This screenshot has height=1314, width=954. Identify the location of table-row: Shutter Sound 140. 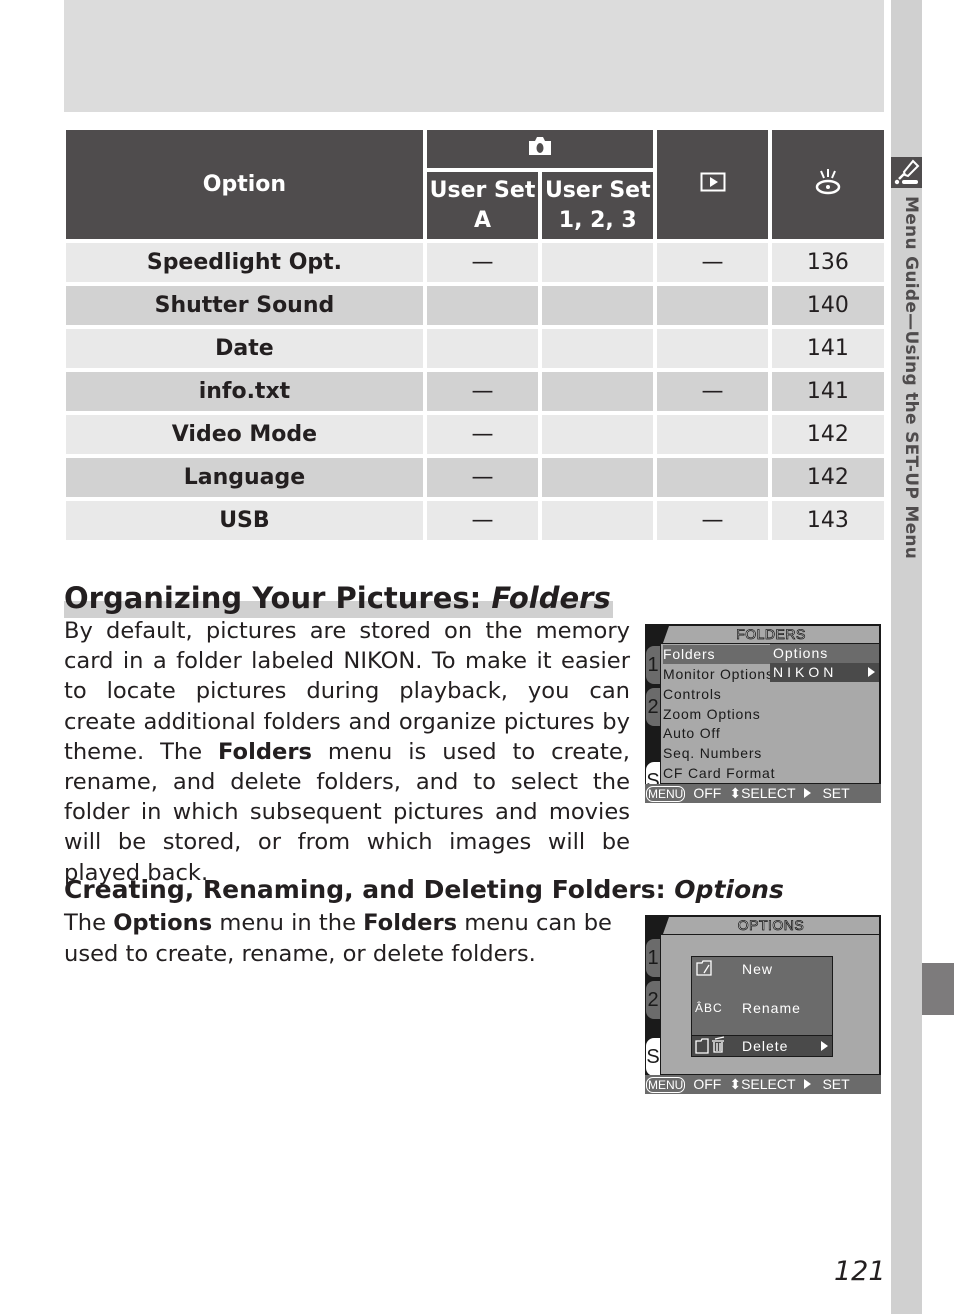
(475, 305).